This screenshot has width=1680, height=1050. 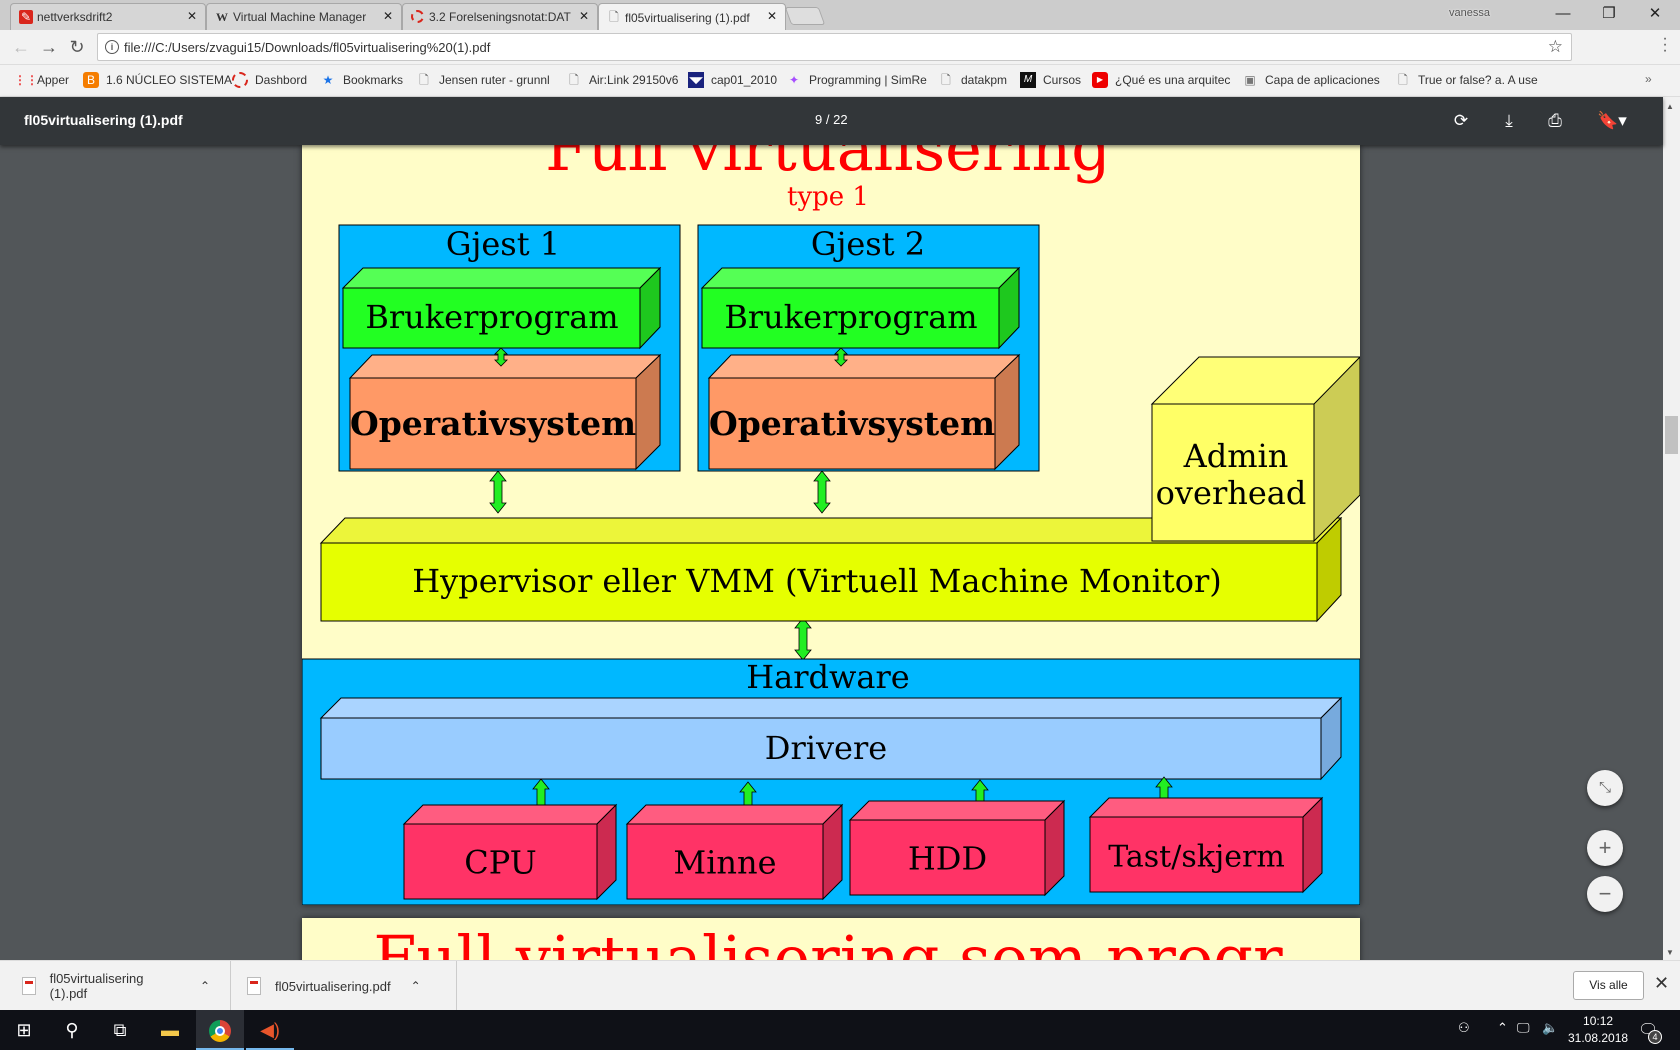 What do you see at coordinates (361, 80) in the screenshot?
I see `bookmark-bookmarks: ★ Bookmarks` at bounding box center [361, 80].